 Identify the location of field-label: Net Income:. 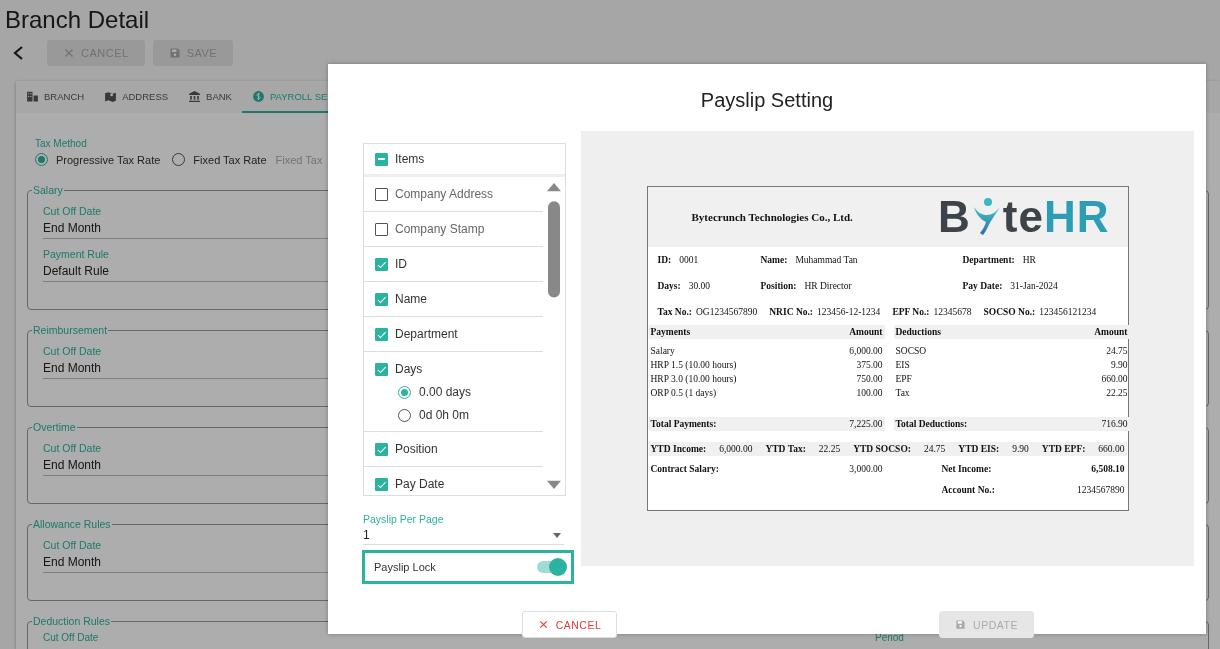
(966, 469).